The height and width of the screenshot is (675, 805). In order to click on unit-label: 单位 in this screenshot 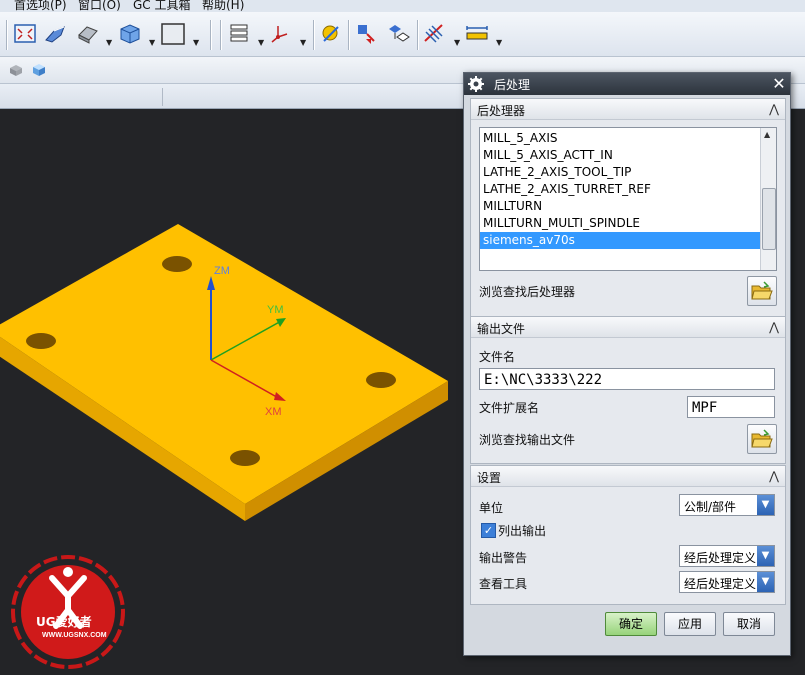, I will do `click(491, 508)`.